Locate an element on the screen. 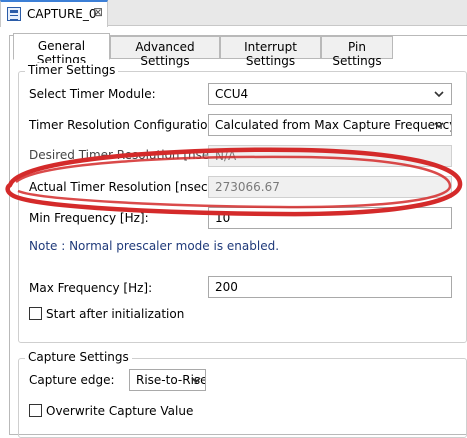 This screenshot has width=467, height=438. tab-general-settings: General Settings is located at coordinates (61, 50).